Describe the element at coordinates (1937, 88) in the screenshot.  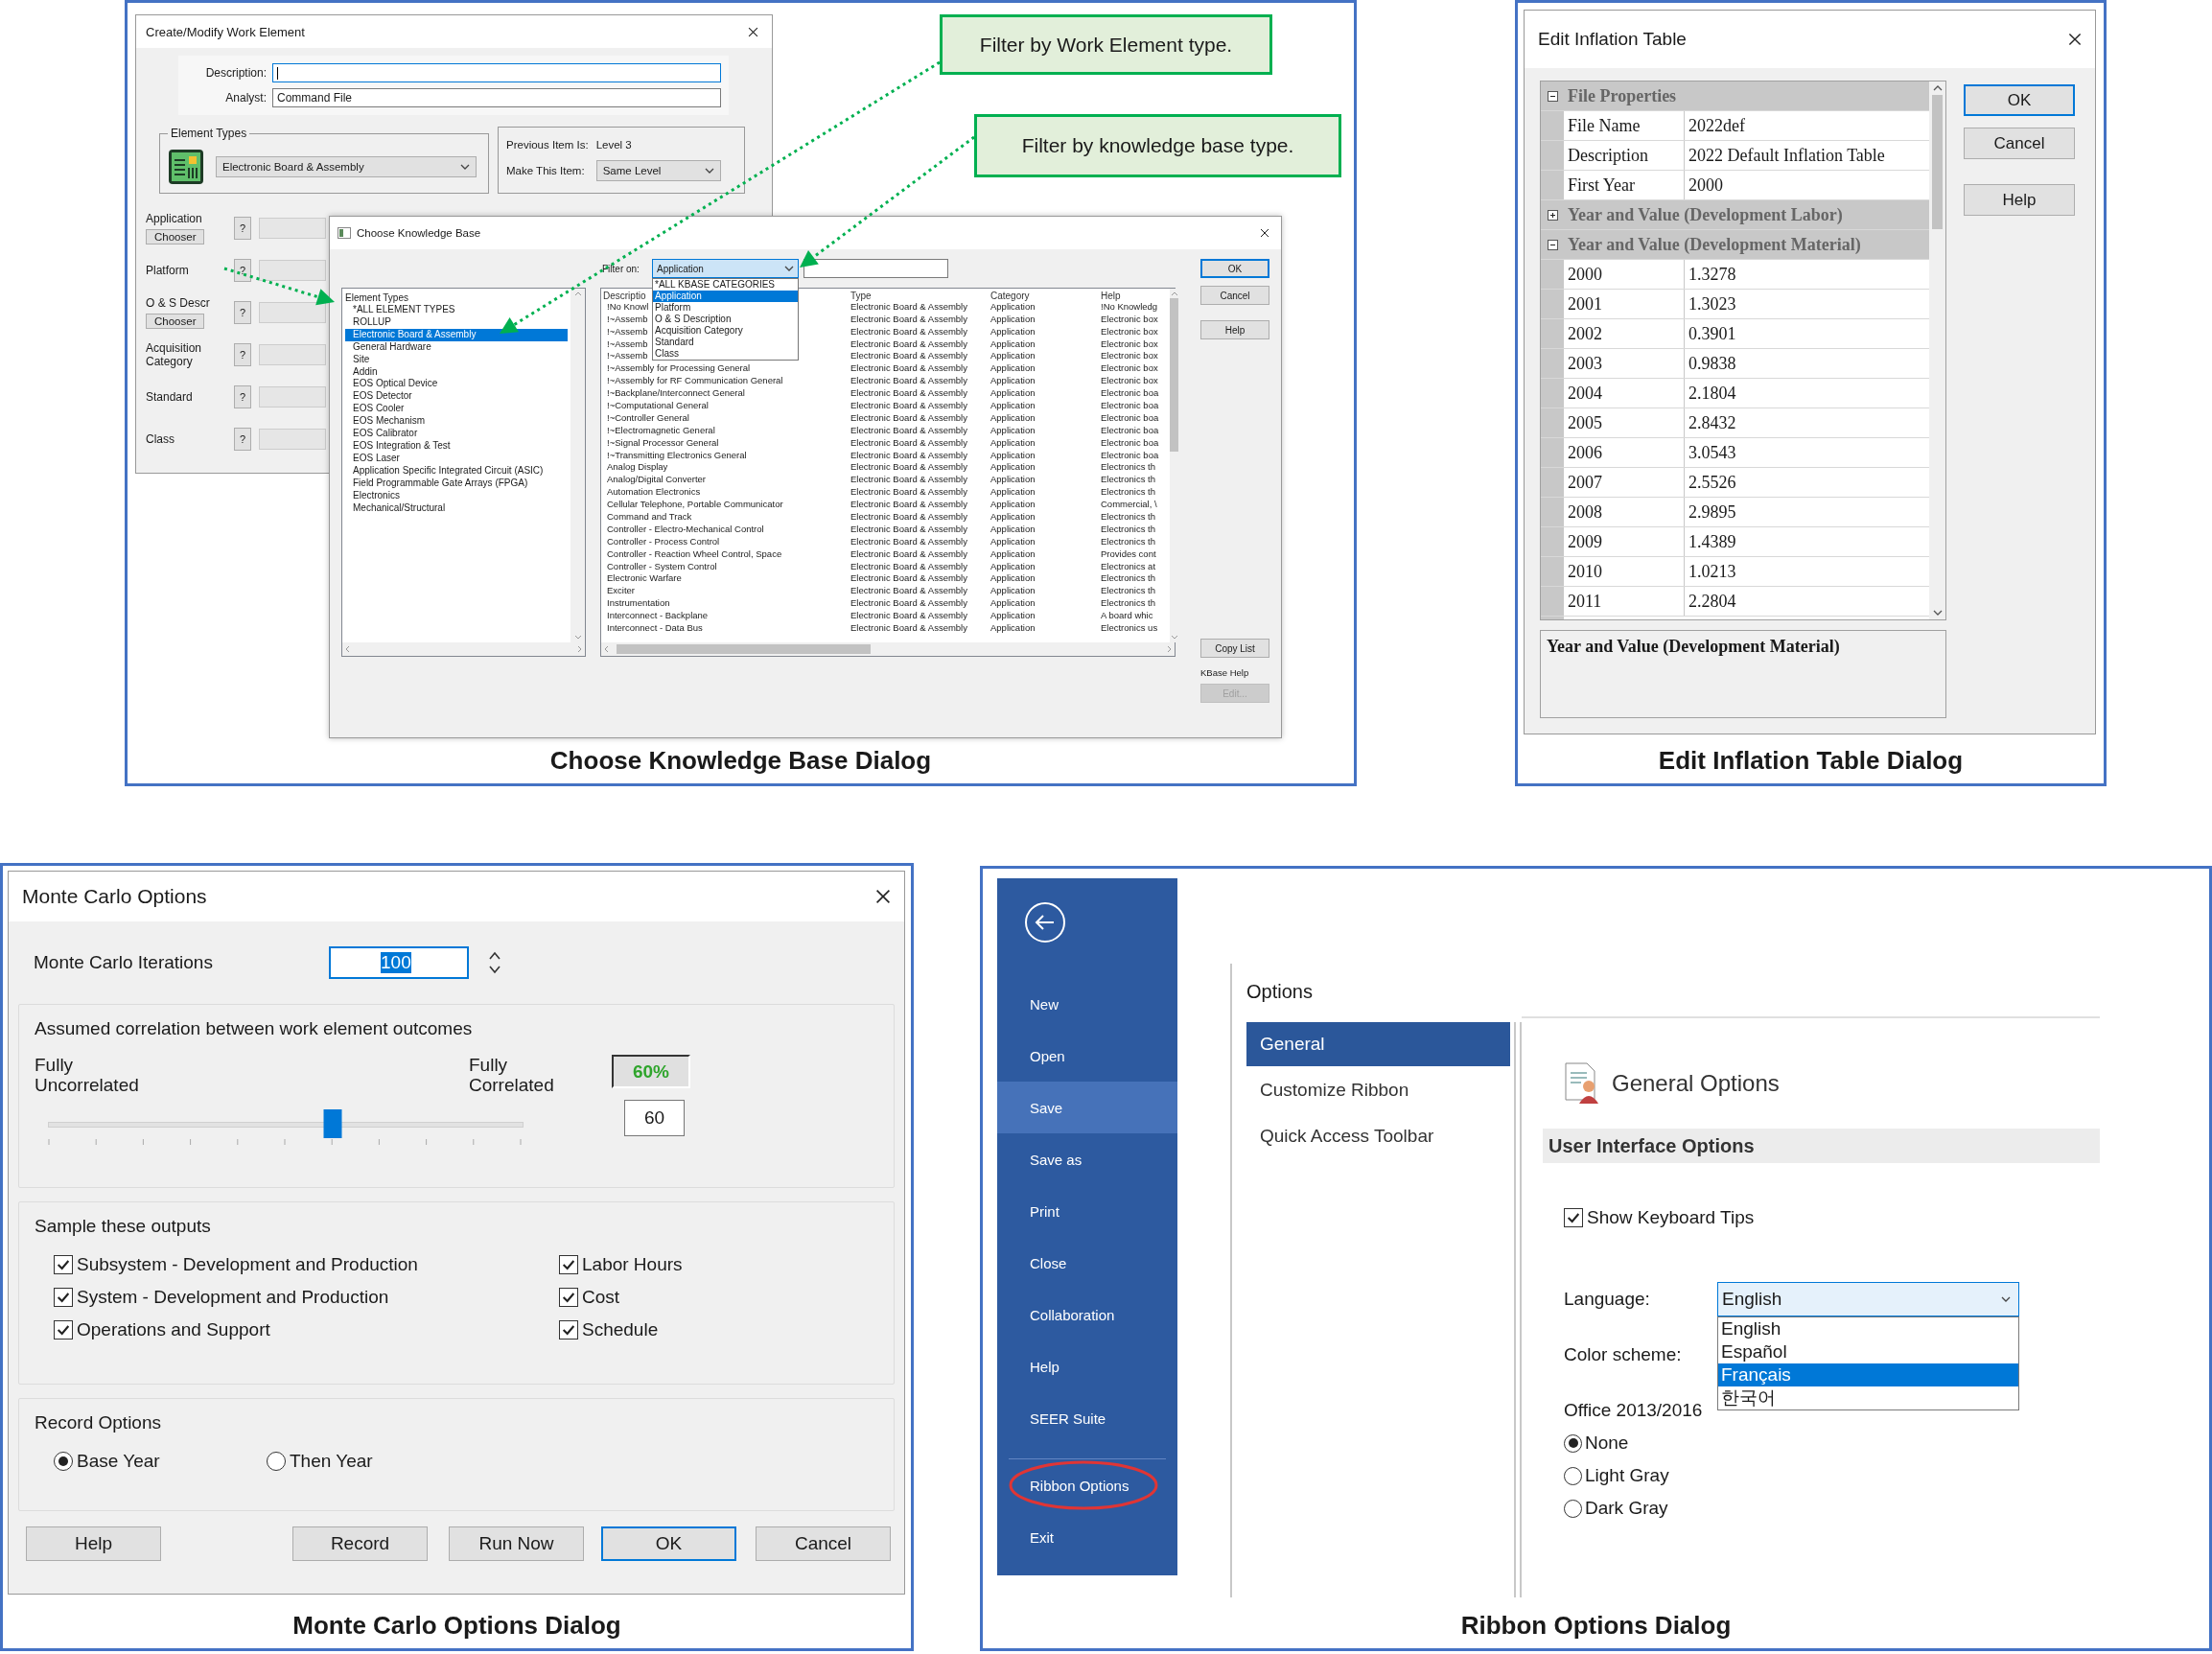
I see `chevron-up-icon` at that location.